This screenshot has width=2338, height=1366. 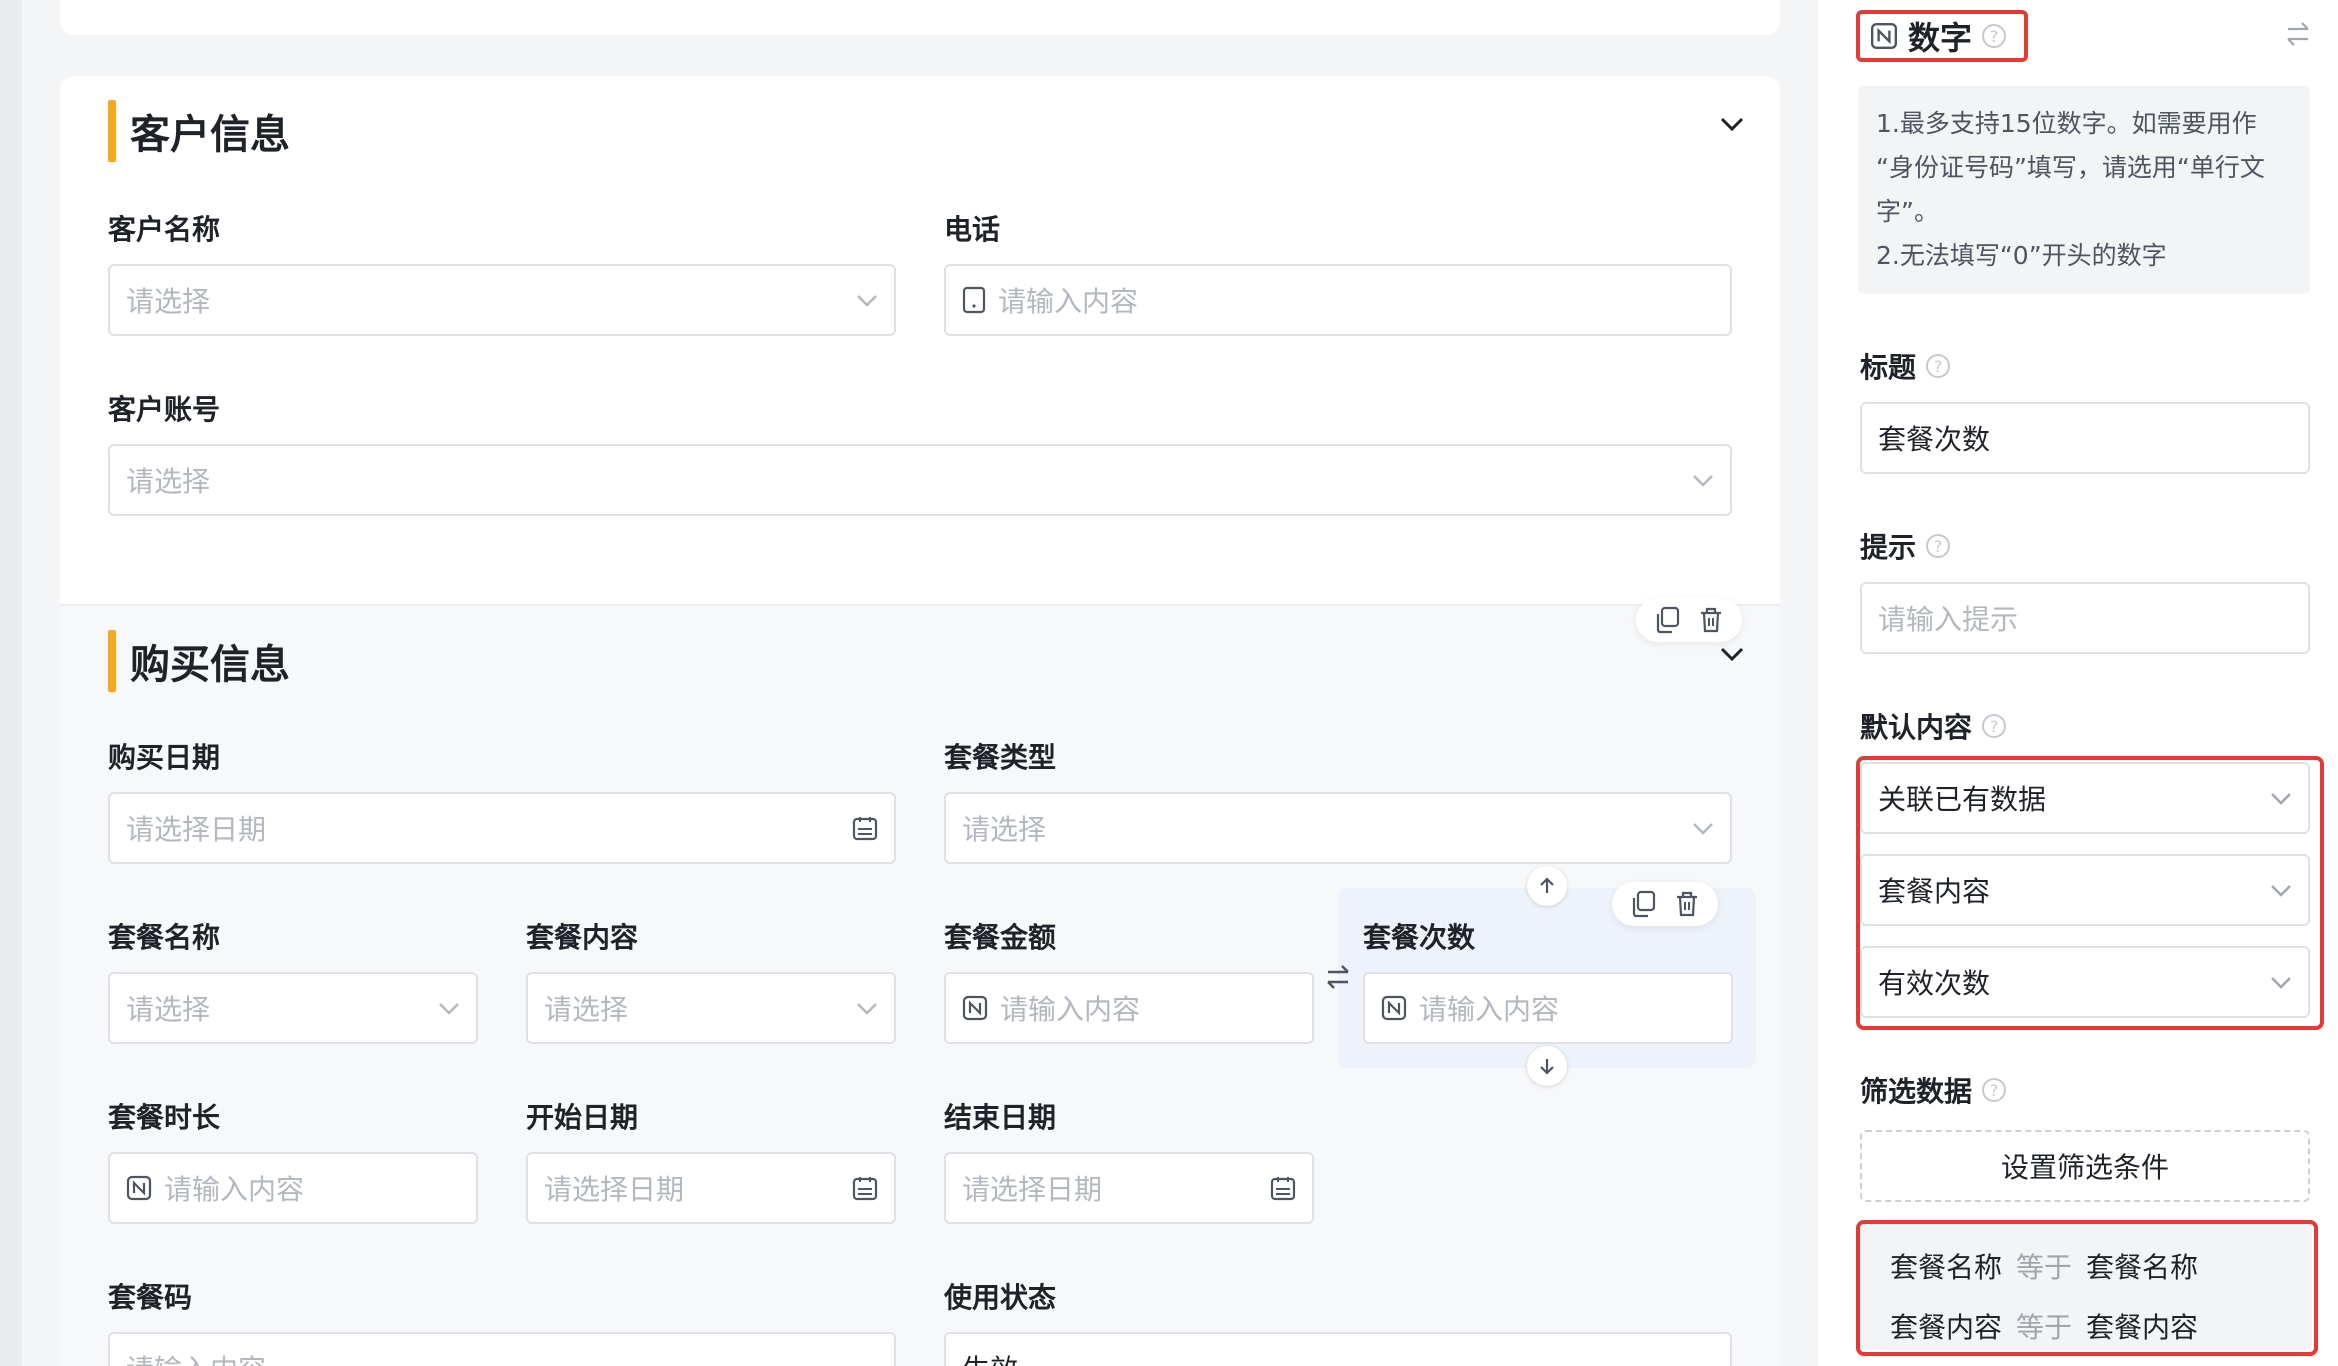 I want to click on previous-card, so click(x=920, y=17).